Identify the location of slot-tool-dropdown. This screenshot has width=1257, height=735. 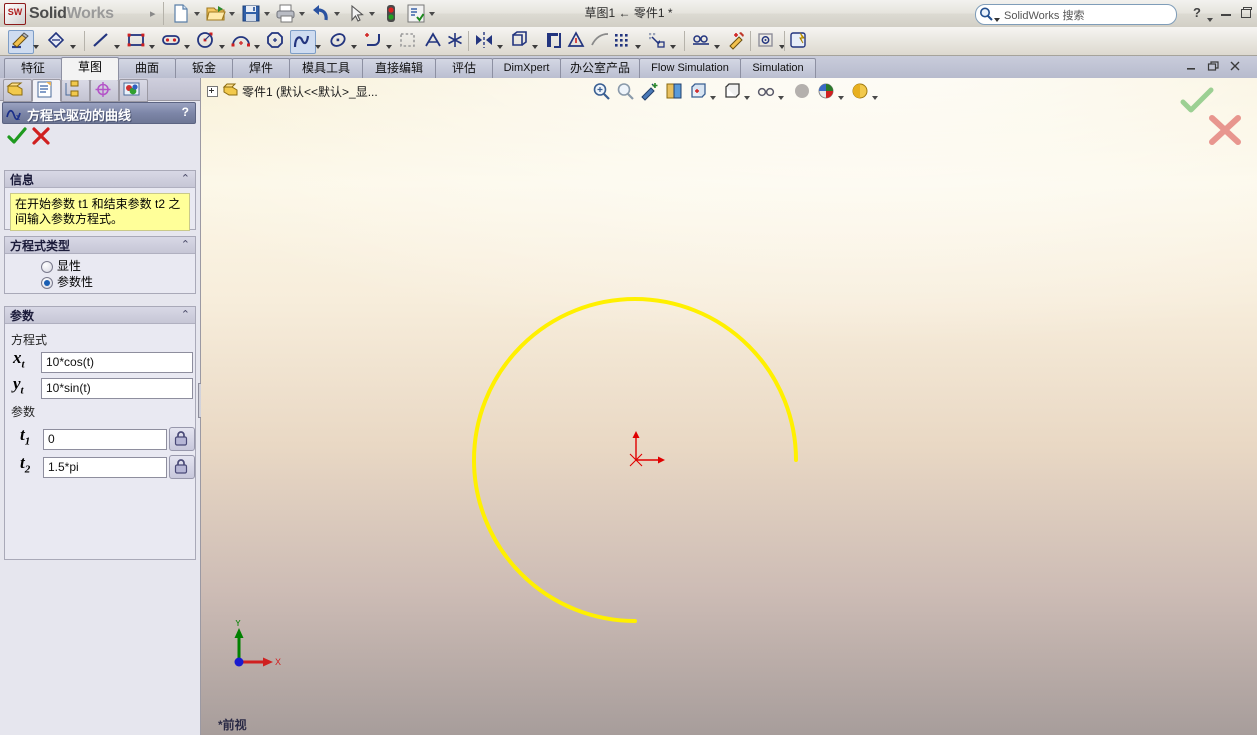
(188, 42).